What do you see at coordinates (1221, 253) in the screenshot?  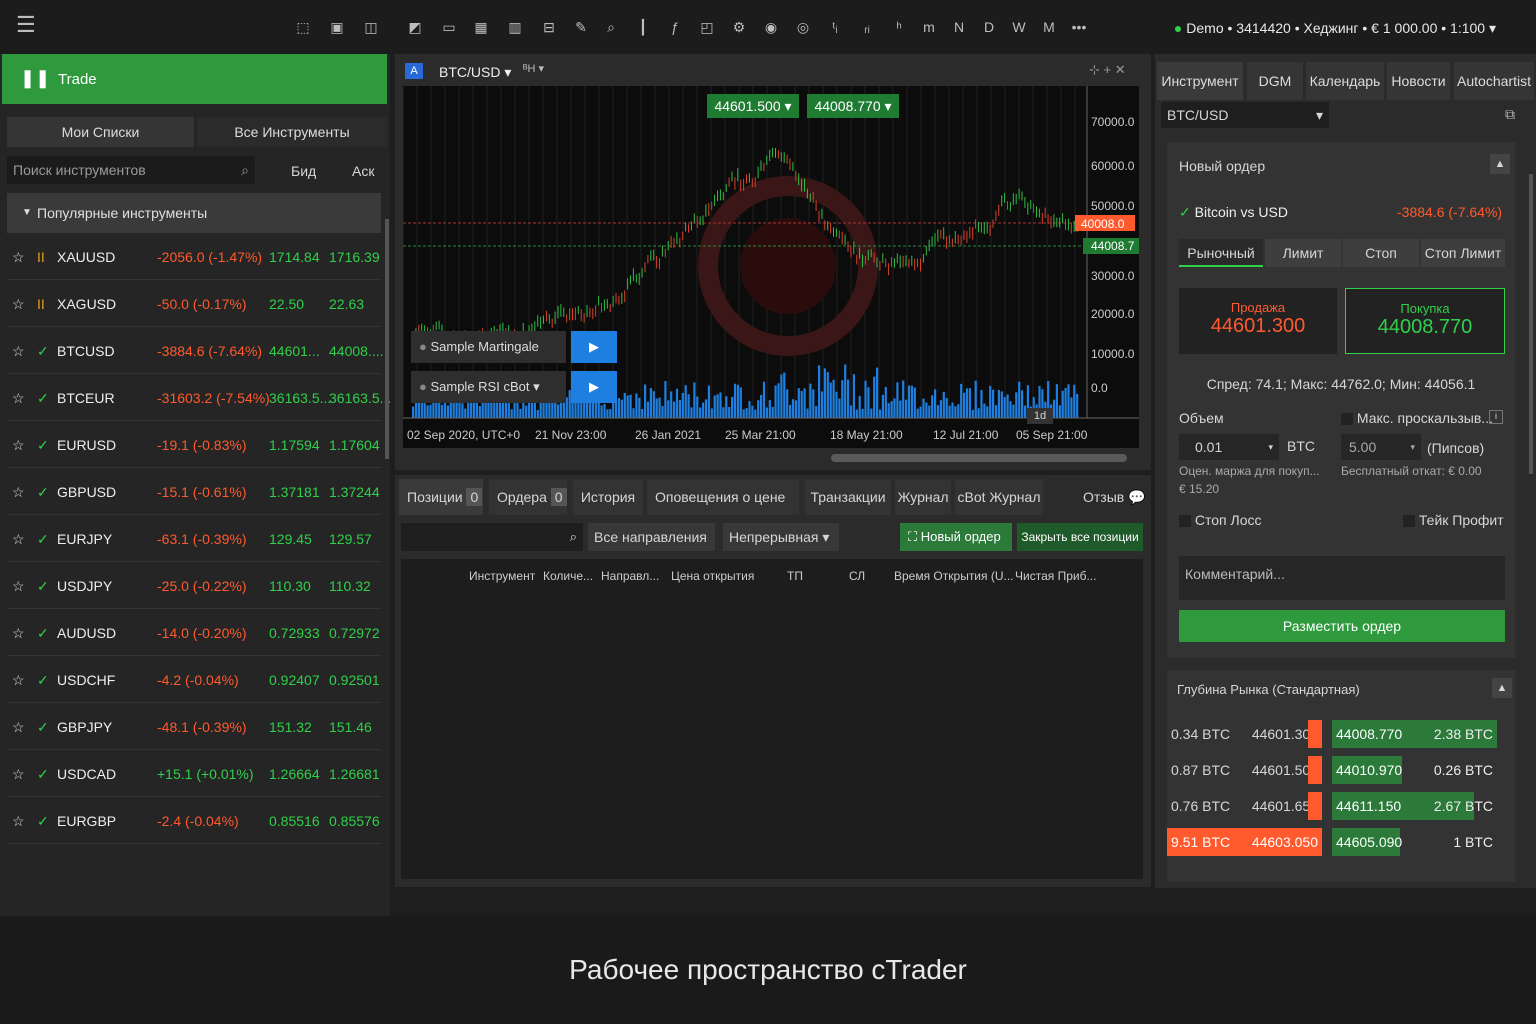 I see `order-type-market: Рыночный` at bounding box center [1221, 253].